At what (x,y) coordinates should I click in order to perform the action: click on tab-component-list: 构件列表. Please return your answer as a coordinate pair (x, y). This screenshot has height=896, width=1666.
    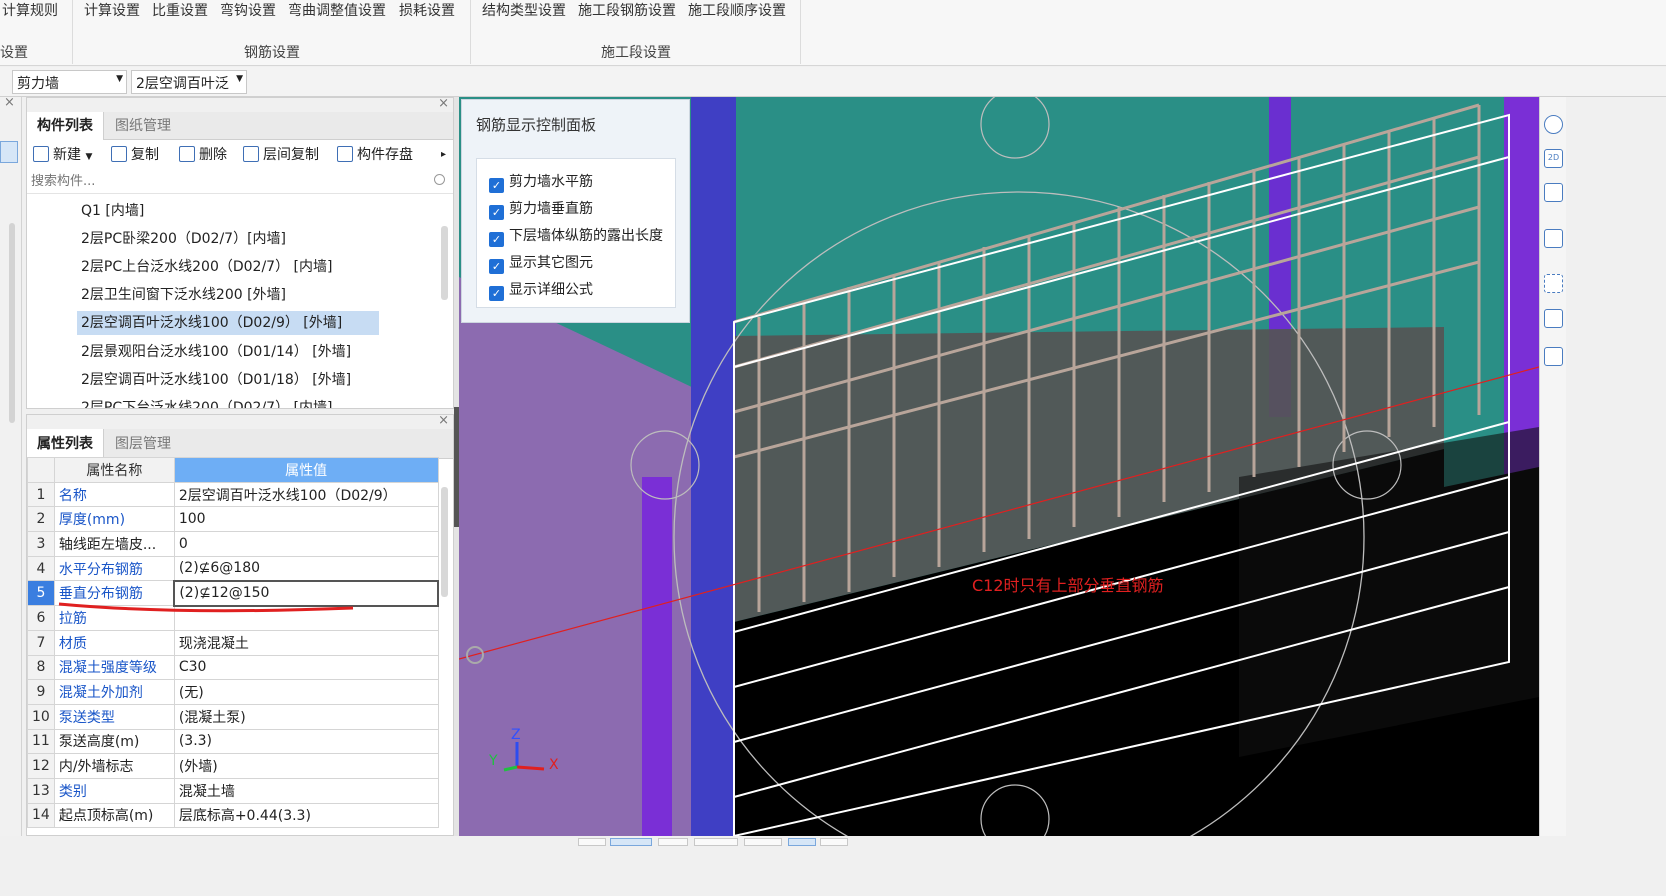
    Looking at the image, I should click on (65, 126).